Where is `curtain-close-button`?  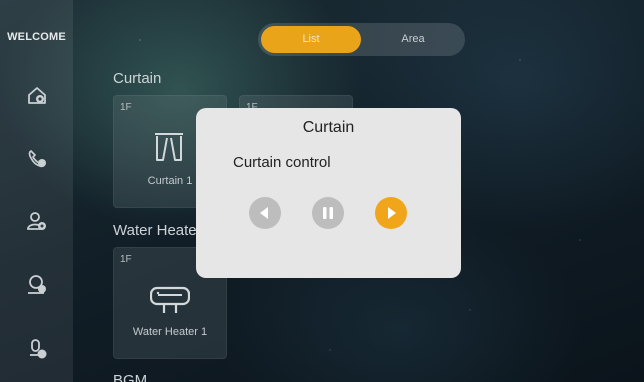 curtain-close-button is located at coordinates (391, 213).